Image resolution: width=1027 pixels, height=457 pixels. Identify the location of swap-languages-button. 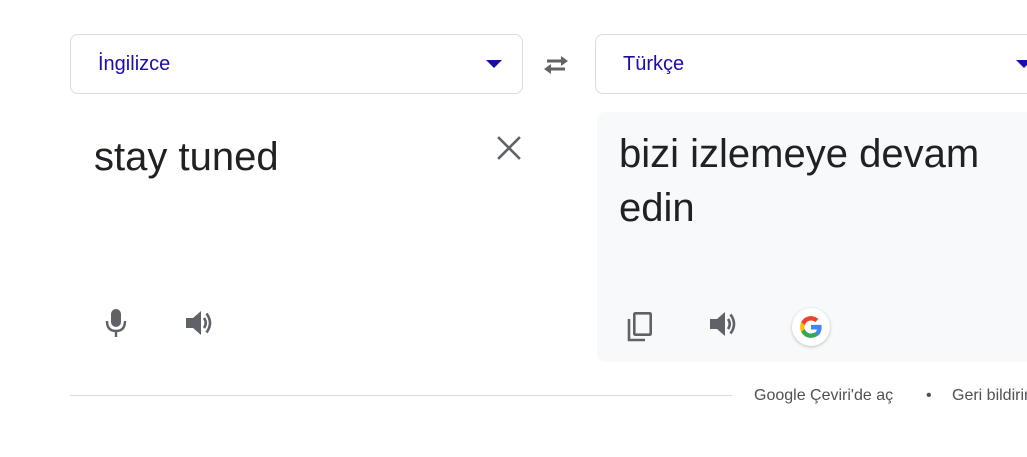
(556, 65).